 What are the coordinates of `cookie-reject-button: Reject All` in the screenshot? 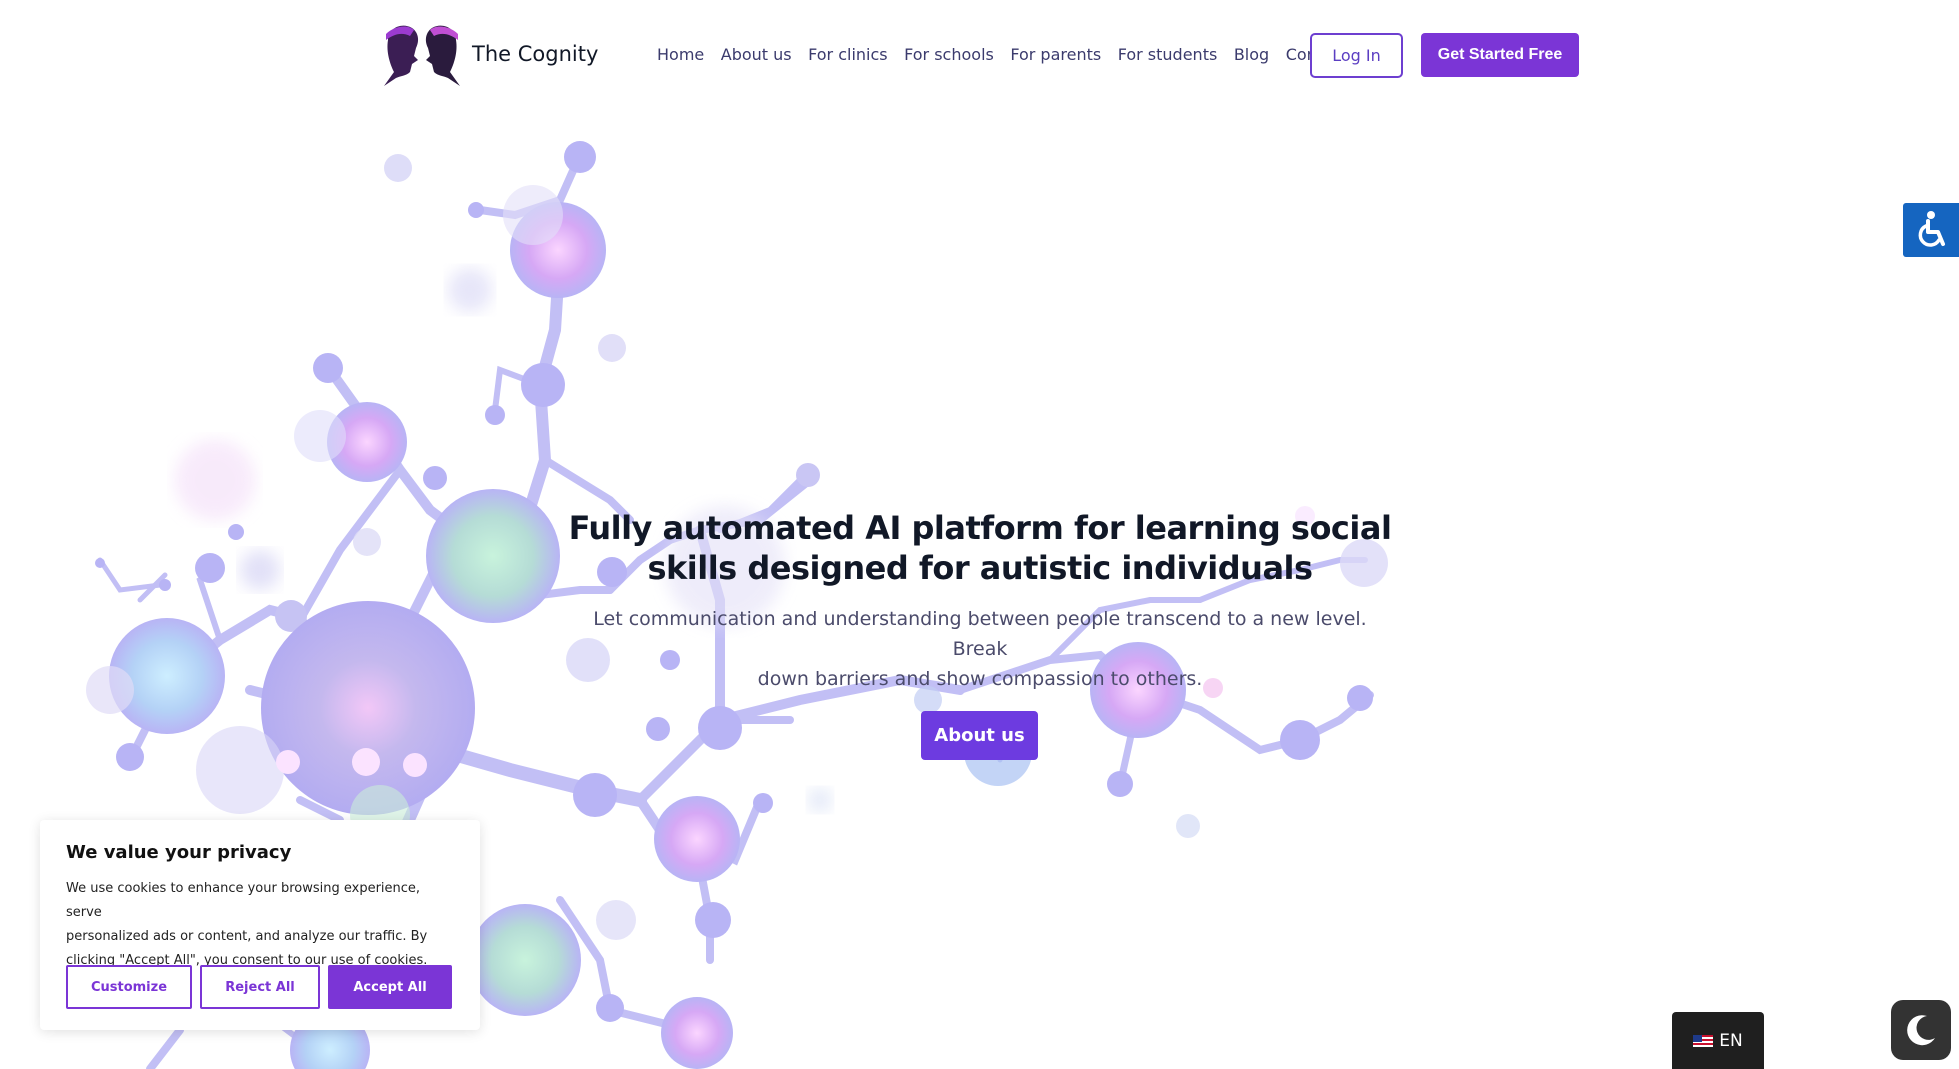 It's located at (260, 987).